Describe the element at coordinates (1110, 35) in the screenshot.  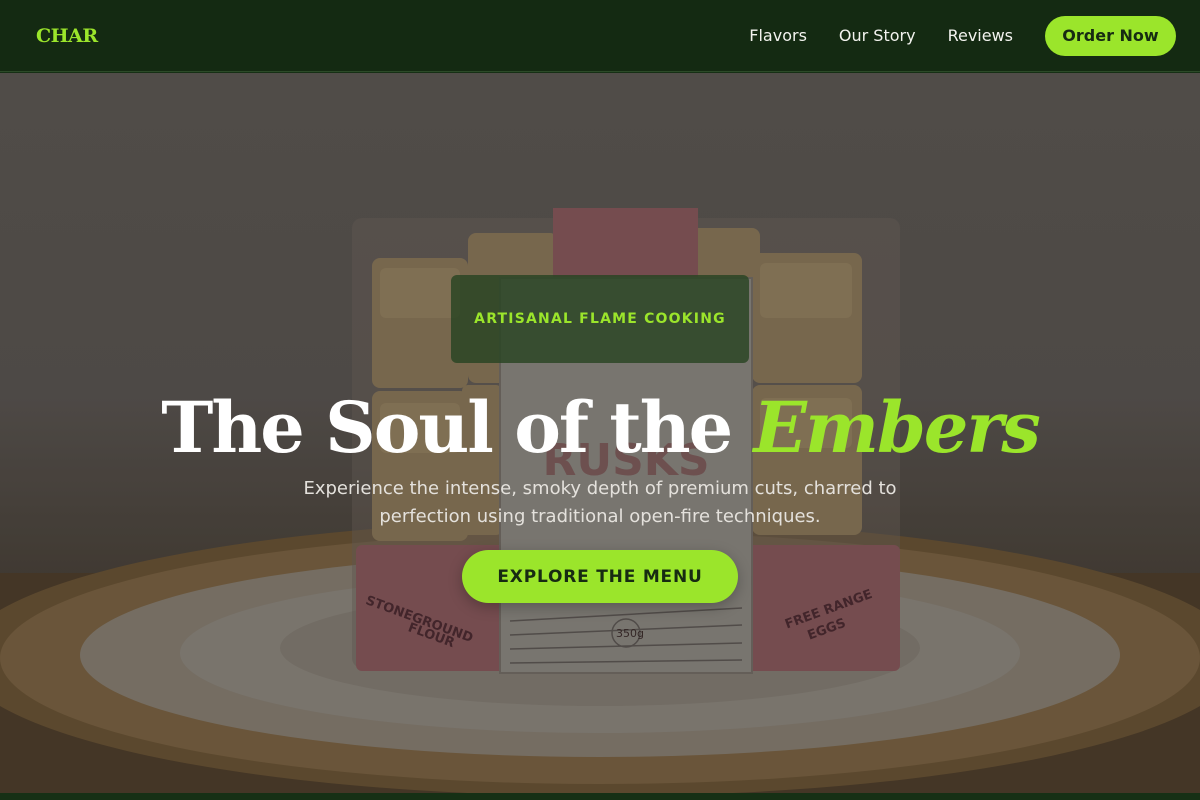
I see `order-now-button: Order Now` at that location.